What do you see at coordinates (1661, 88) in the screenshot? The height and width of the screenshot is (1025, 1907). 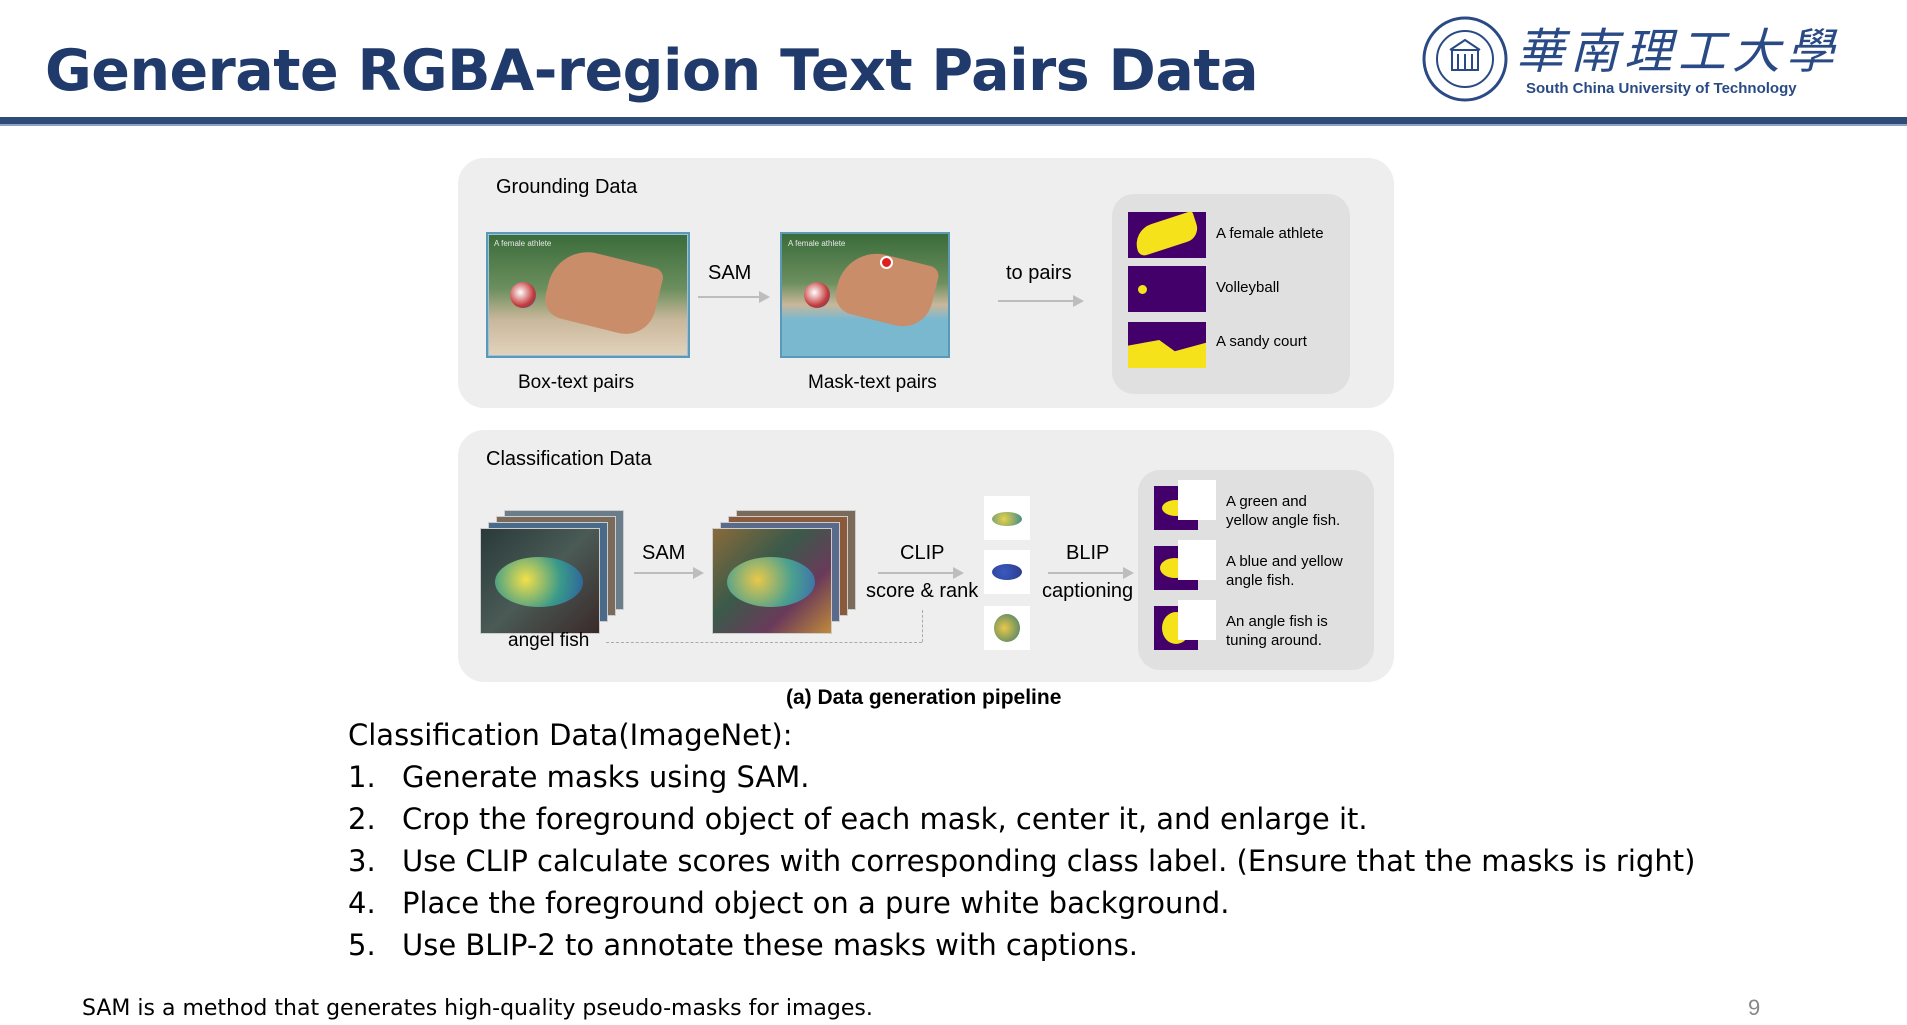 I see `university-name-en: South China University of Technology` at bounding box center [1661, 88].